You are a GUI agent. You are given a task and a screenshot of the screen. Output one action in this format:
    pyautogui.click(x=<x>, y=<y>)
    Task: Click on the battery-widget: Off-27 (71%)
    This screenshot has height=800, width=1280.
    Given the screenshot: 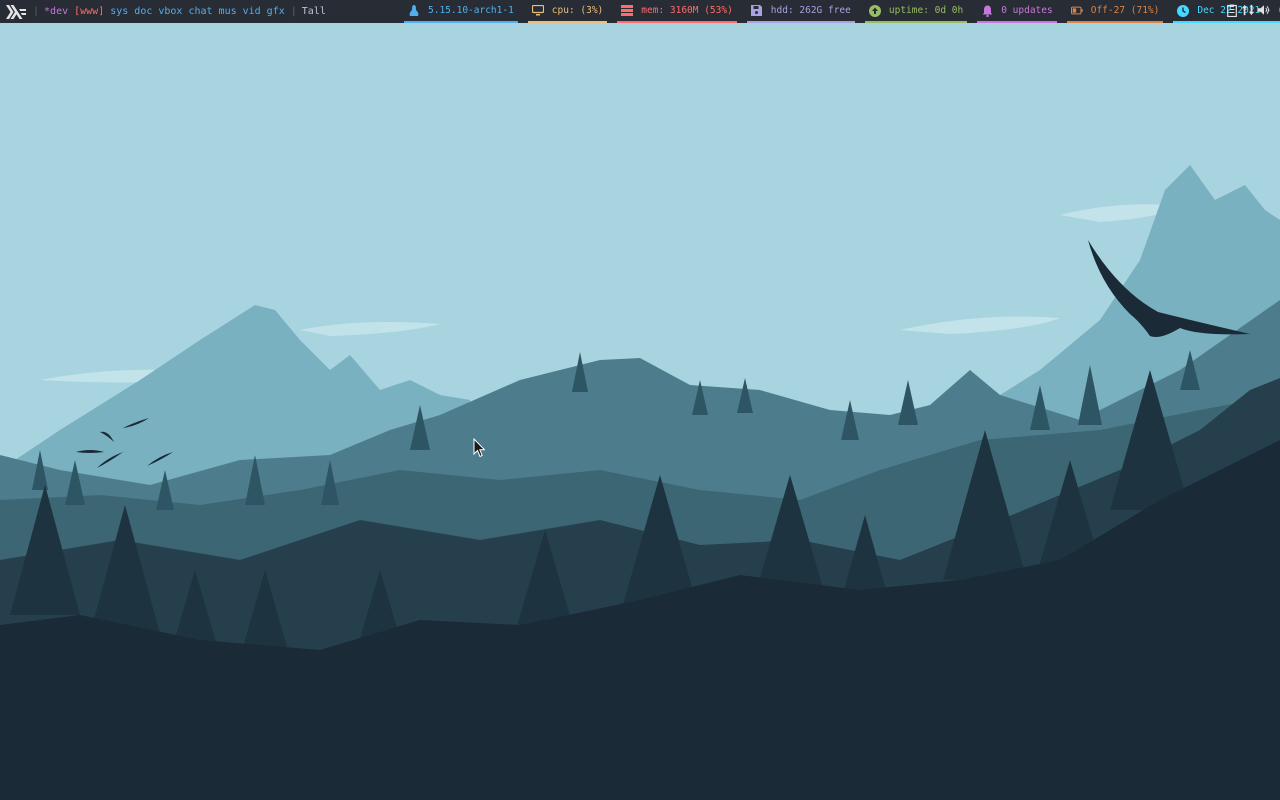 What is the action you would take?
    pyautogui.click(x=1115, y=11)
    